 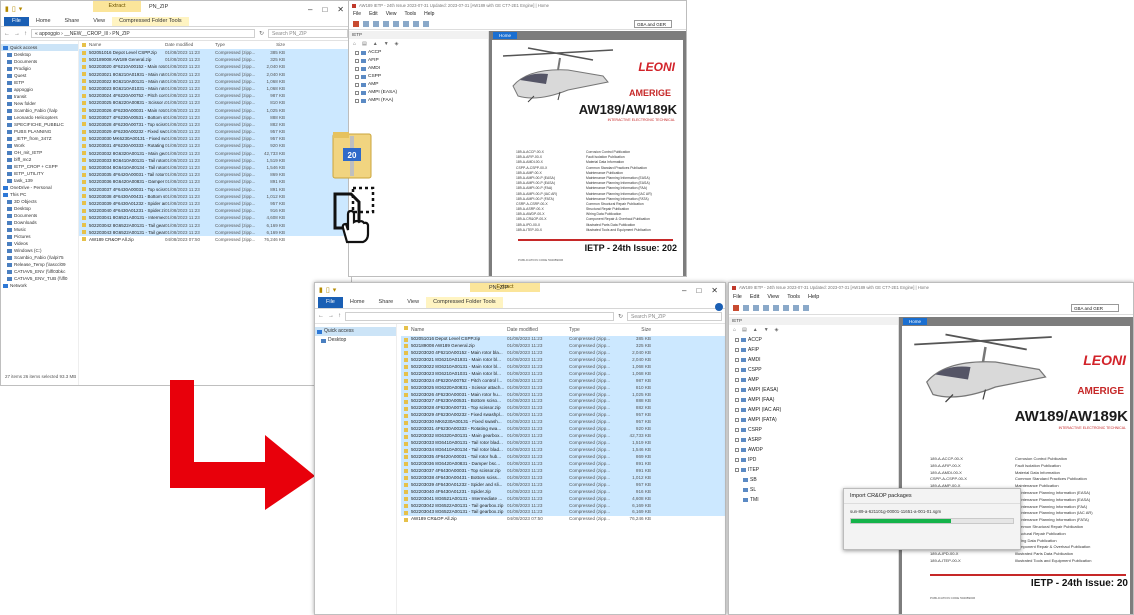 I want to click on column-header: Date modified, so click(x=538, y=330).